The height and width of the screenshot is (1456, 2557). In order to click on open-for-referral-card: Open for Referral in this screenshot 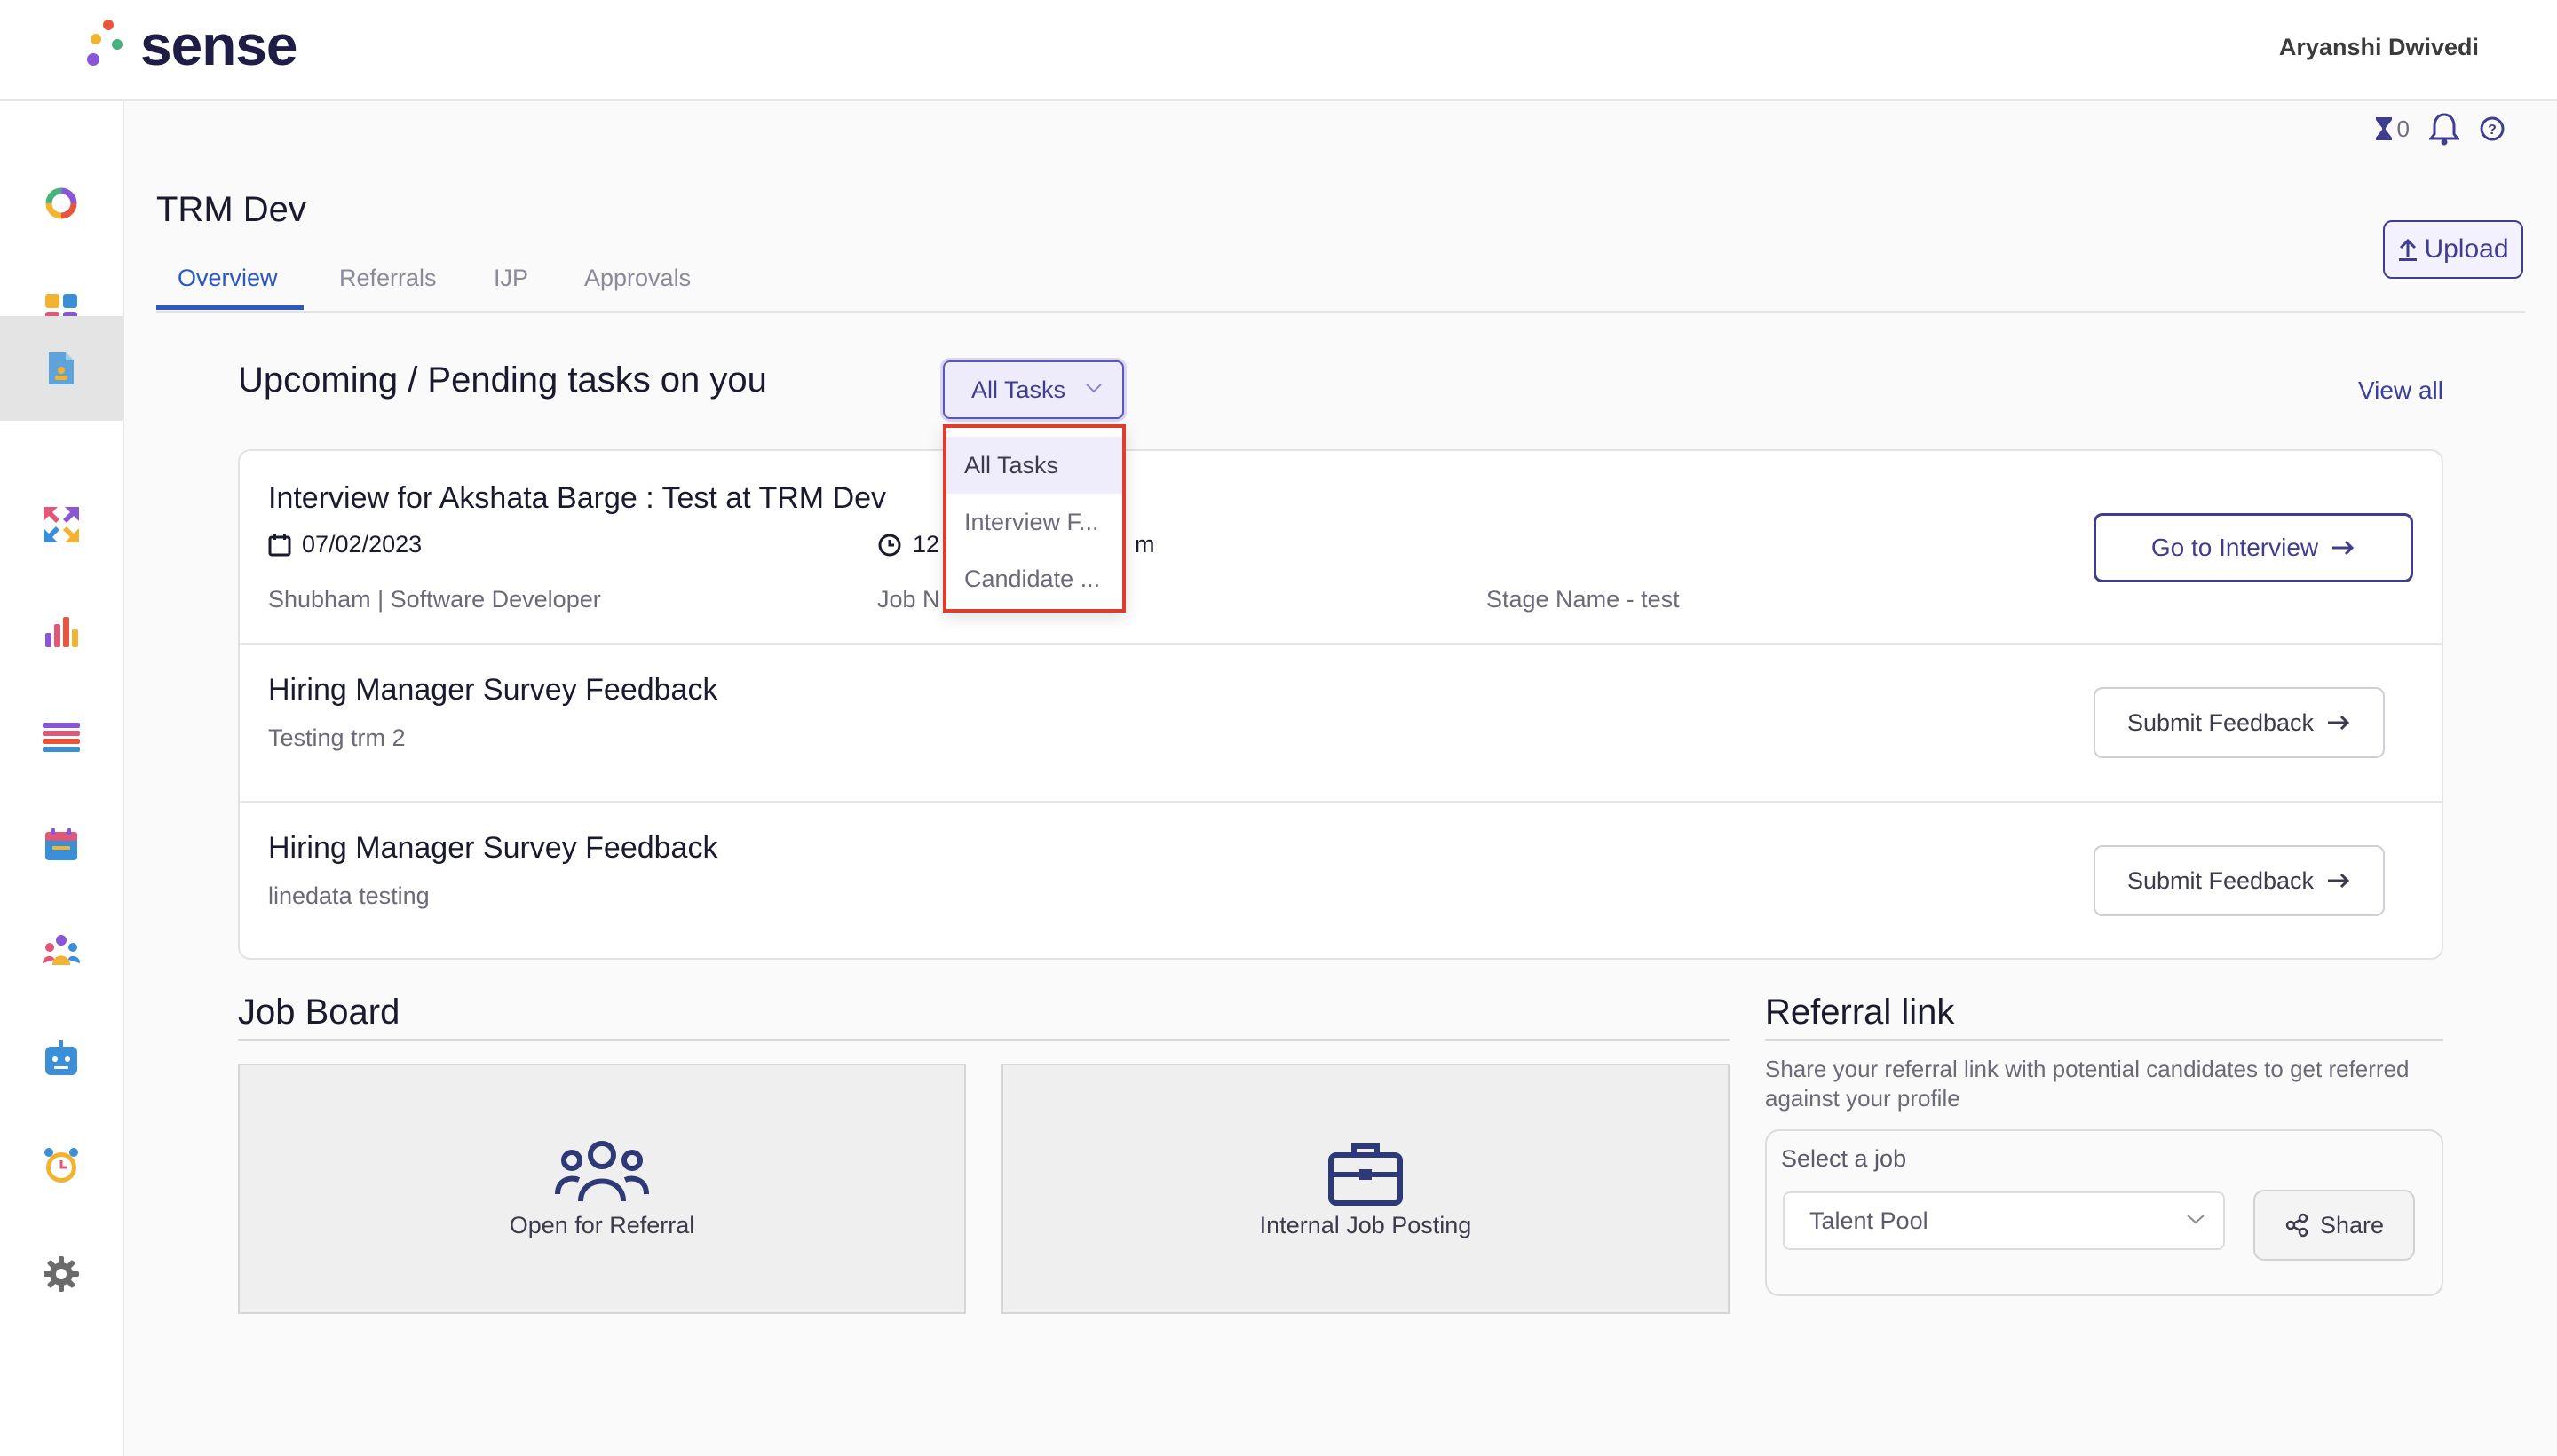, I will do `click(602, 1189)`.